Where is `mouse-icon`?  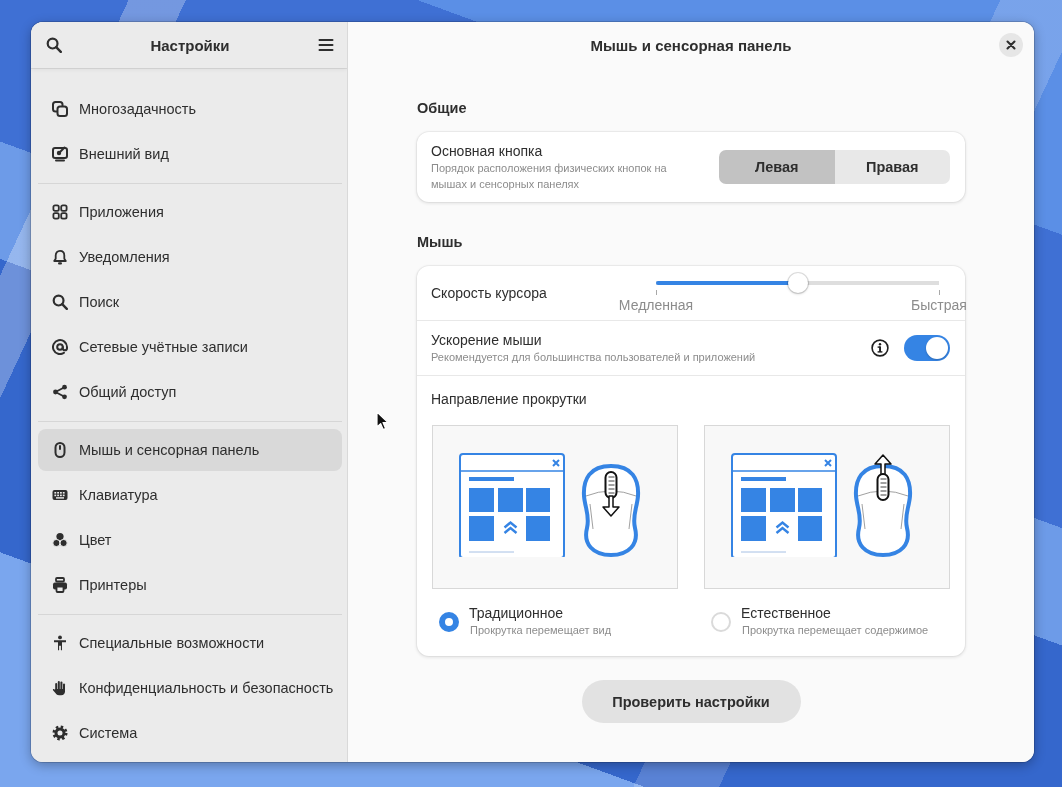 mouse-icon is located at coordinates (60, 450).